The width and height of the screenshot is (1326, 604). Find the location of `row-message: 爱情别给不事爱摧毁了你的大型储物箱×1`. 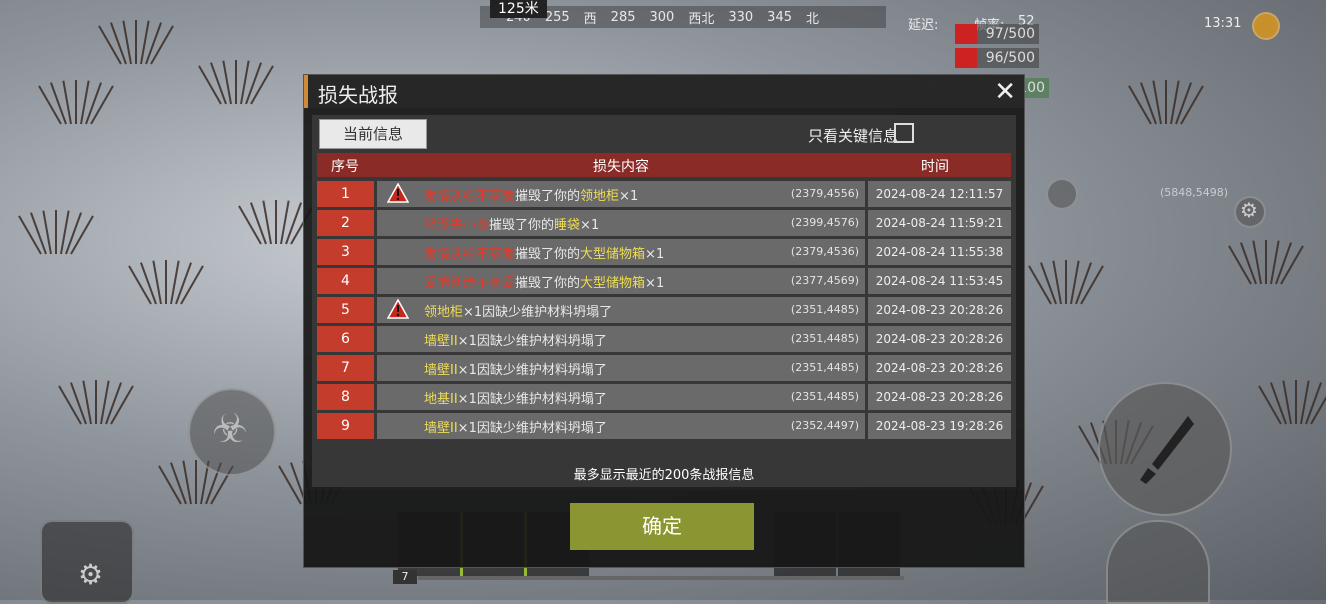

row-message: 爱情别给不事爱摧毁了你的大型储物箱×1 is located at coordinates (544, 252).